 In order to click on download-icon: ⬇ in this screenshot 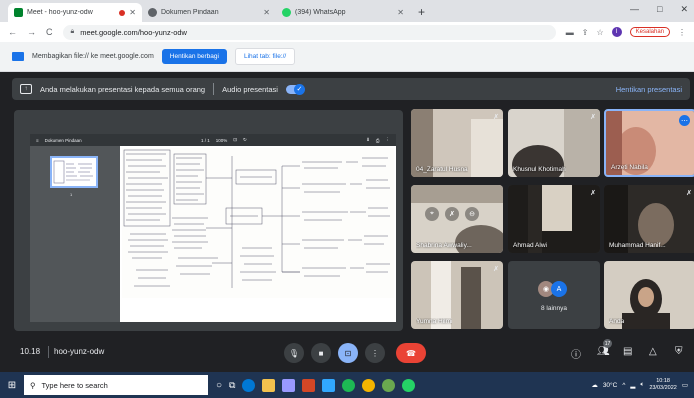, I will do `click(368, 140)`.